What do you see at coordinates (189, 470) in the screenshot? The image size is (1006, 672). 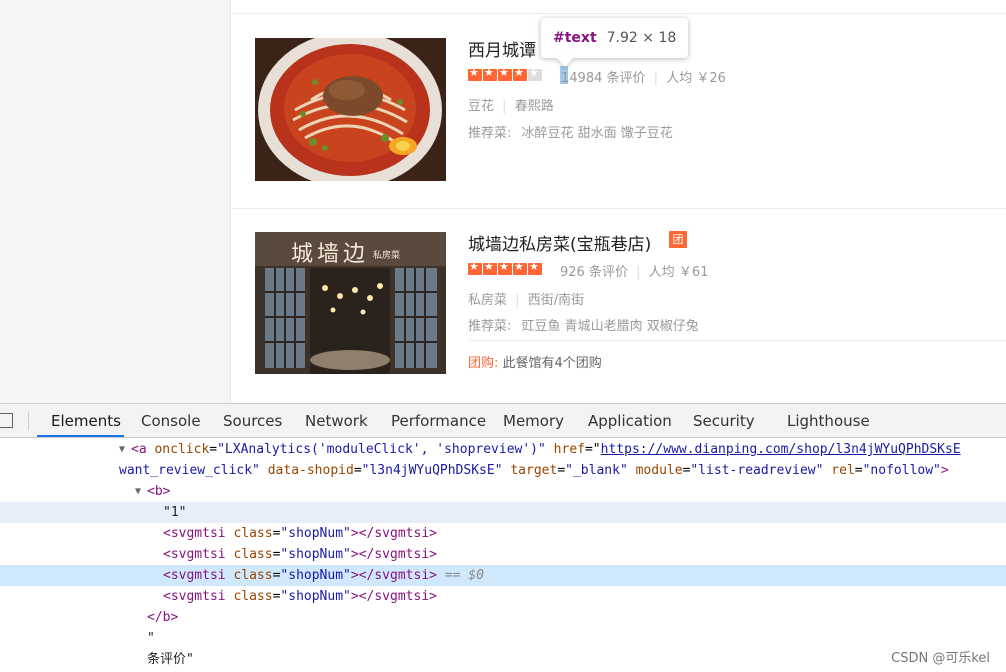 I see `attr-value: want_review_click"` at bounding box center [189, 470].